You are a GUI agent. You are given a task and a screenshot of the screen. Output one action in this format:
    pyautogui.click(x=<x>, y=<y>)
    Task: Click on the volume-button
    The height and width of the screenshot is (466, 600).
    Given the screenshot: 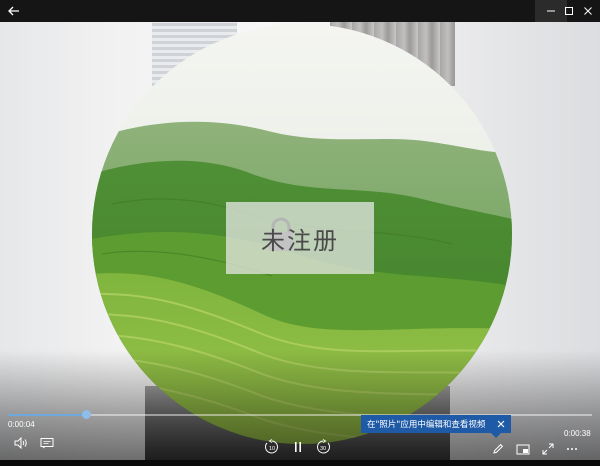 What is the action you would take?
    pyautogui.click(x=21, y=443)
    